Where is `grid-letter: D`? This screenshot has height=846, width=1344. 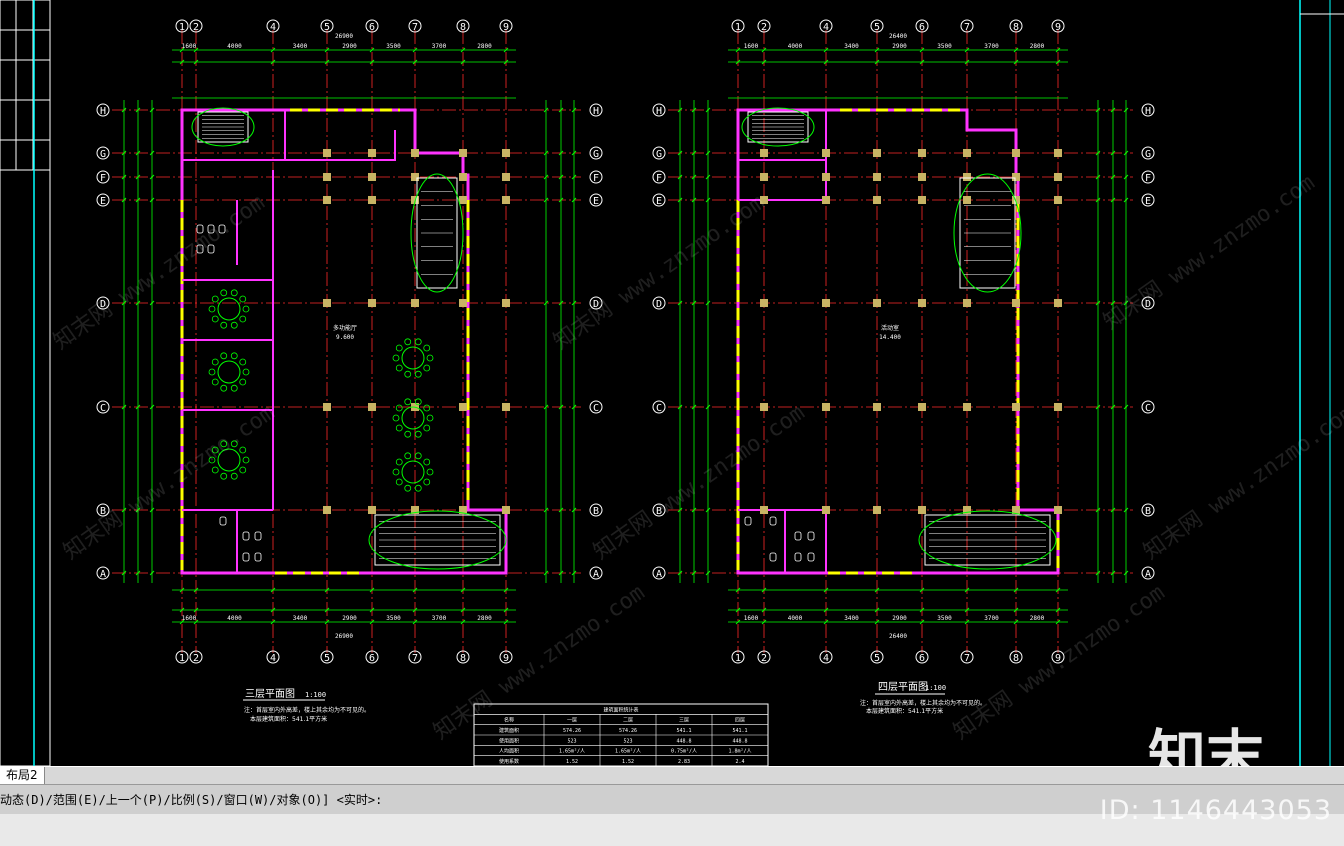 grid-letter: D is located at coordinates (659, 304).